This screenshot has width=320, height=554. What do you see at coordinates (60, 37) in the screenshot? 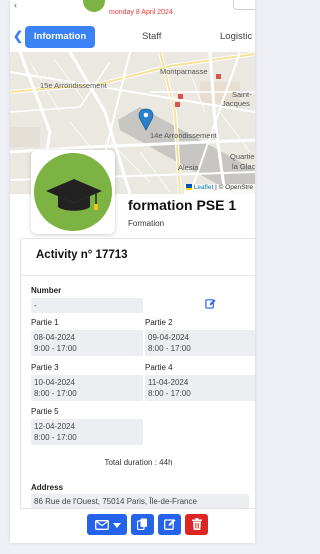
I see `tab-information: Information` at bounding box center [60, 37].